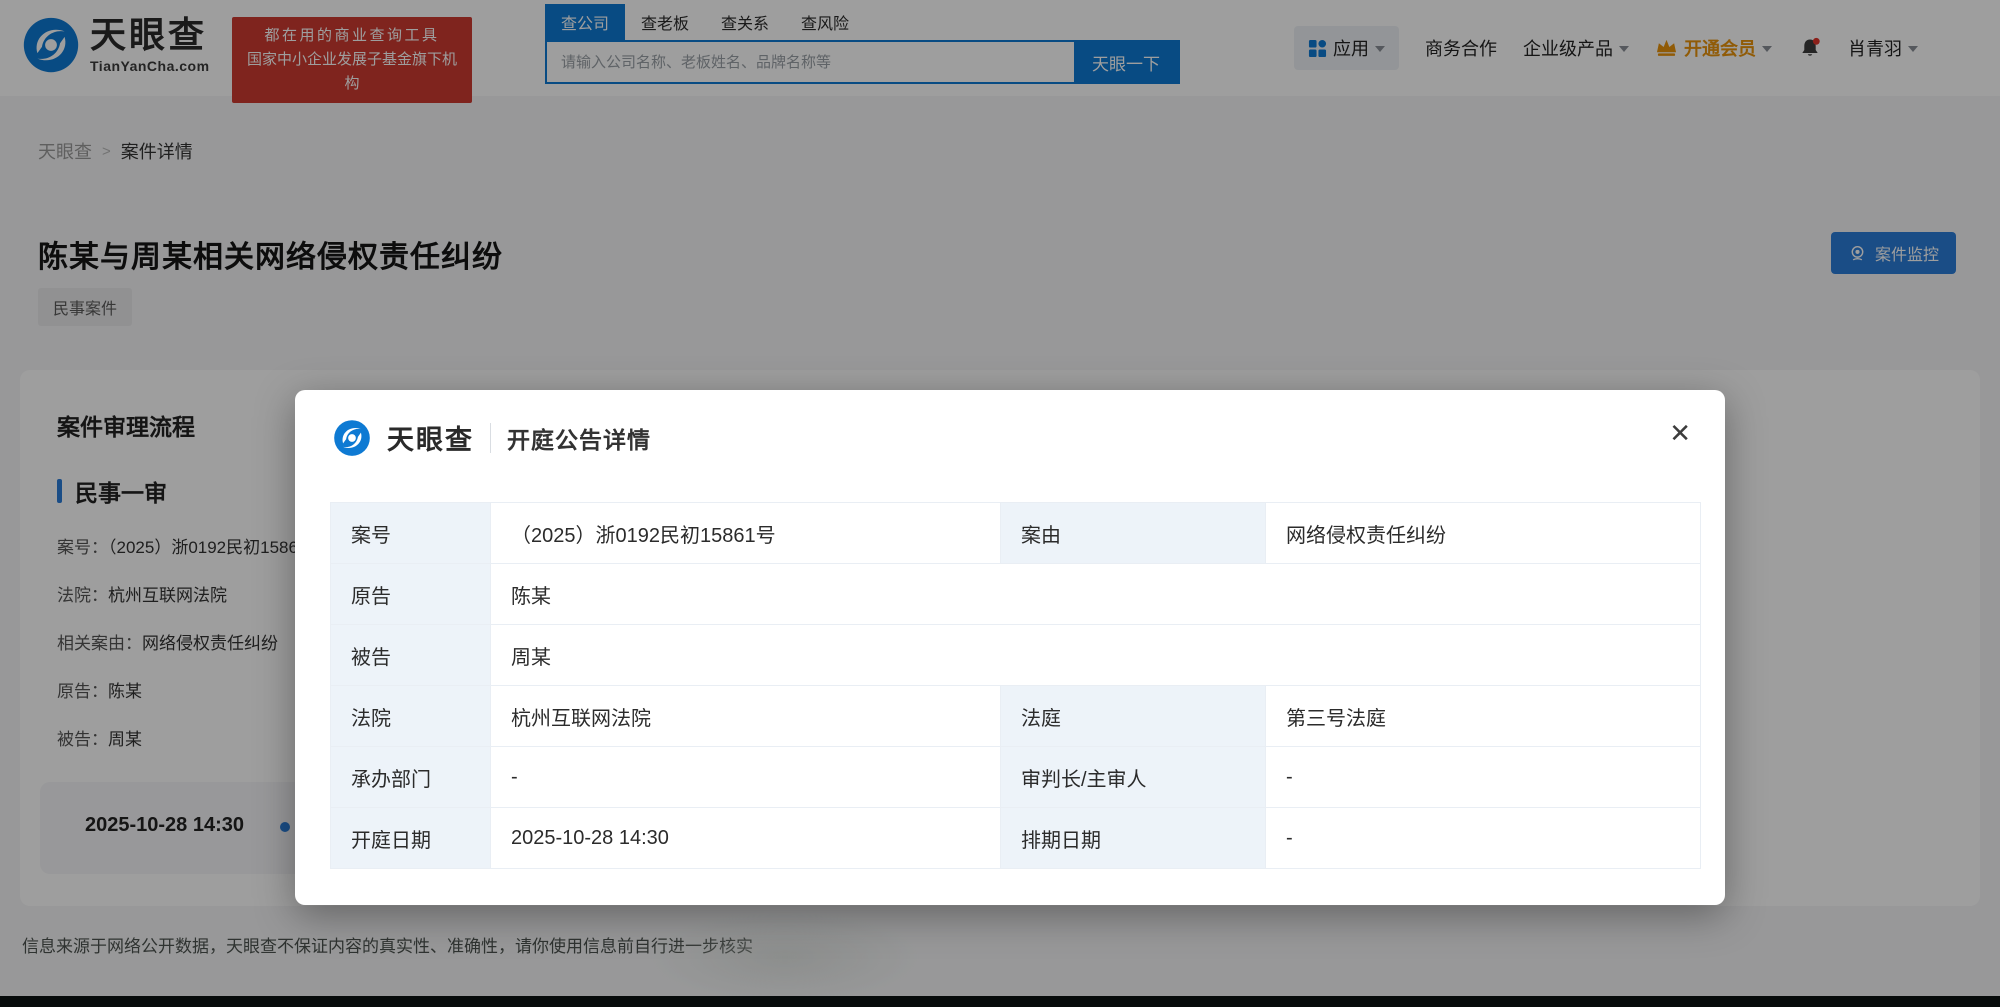  I want to click on table-label-cell: 被告, so click(410, 655).